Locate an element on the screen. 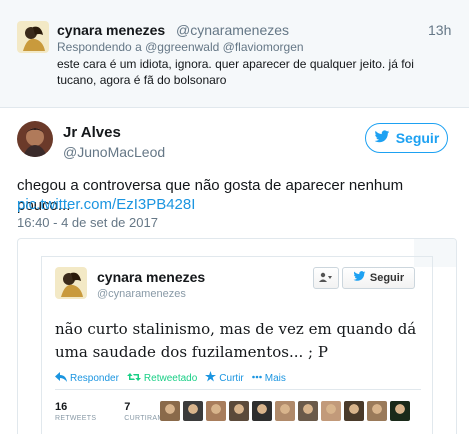 The image size is (469, 434). retweets-count: 16 is located at coordinates (61, 407).